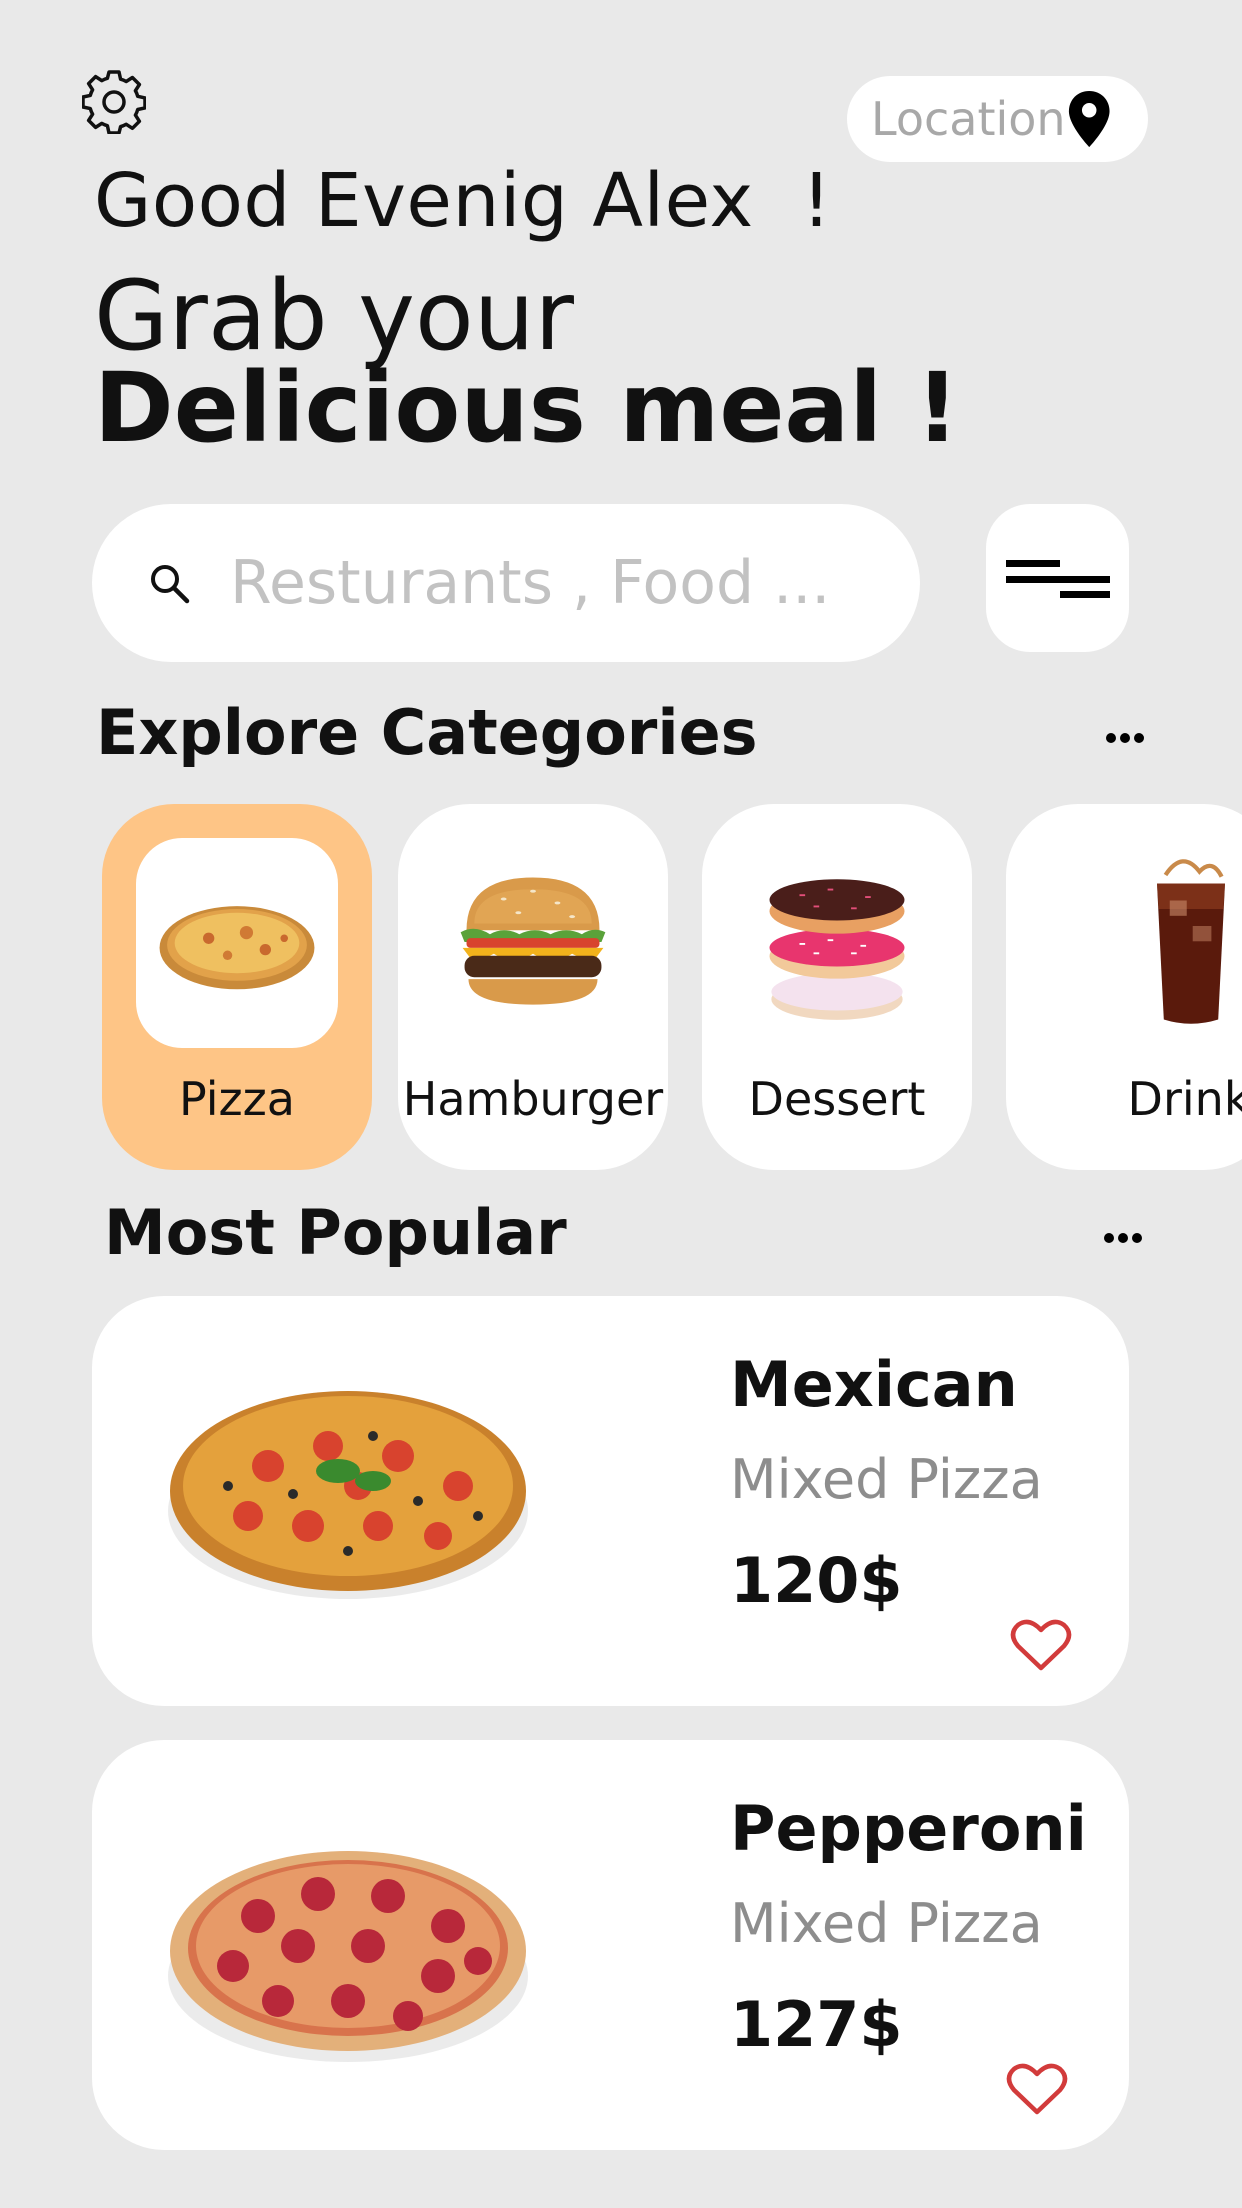 Image resolution: width=1242 pixels, height=2208 pixels. What do you see at coordinates (170, 584) in the screenshot?
I see `search-icon` at bounding box center [170, 584].